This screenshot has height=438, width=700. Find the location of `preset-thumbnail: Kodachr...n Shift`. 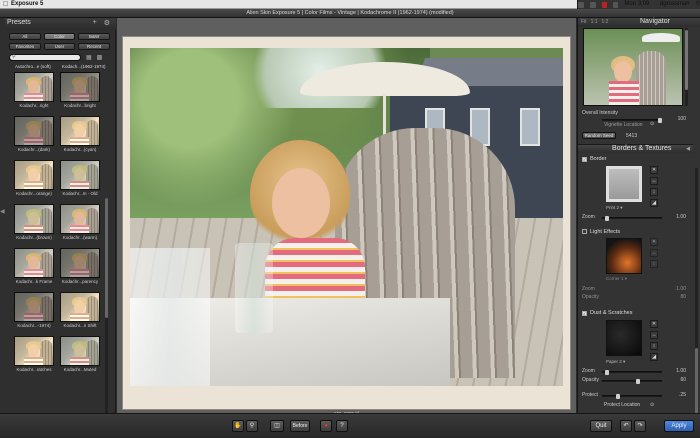

preset-thumbnail: Kodachr...n Shift is located at coordinates (80, 311).